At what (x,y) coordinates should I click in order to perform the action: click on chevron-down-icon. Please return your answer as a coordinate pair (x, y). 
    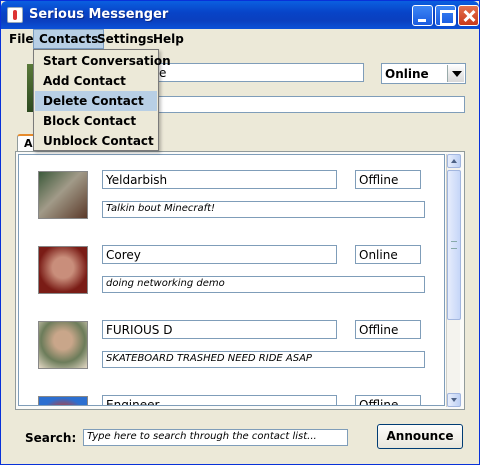
    Looking at the image, I should click on (455, 73).